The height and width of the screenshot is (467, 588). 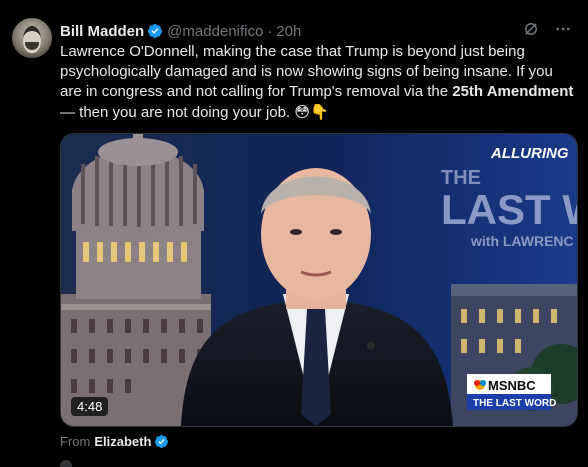 I want to click on tweet-header: Bill Madden @maddenifico · 20h, so click(x=180, y=31).